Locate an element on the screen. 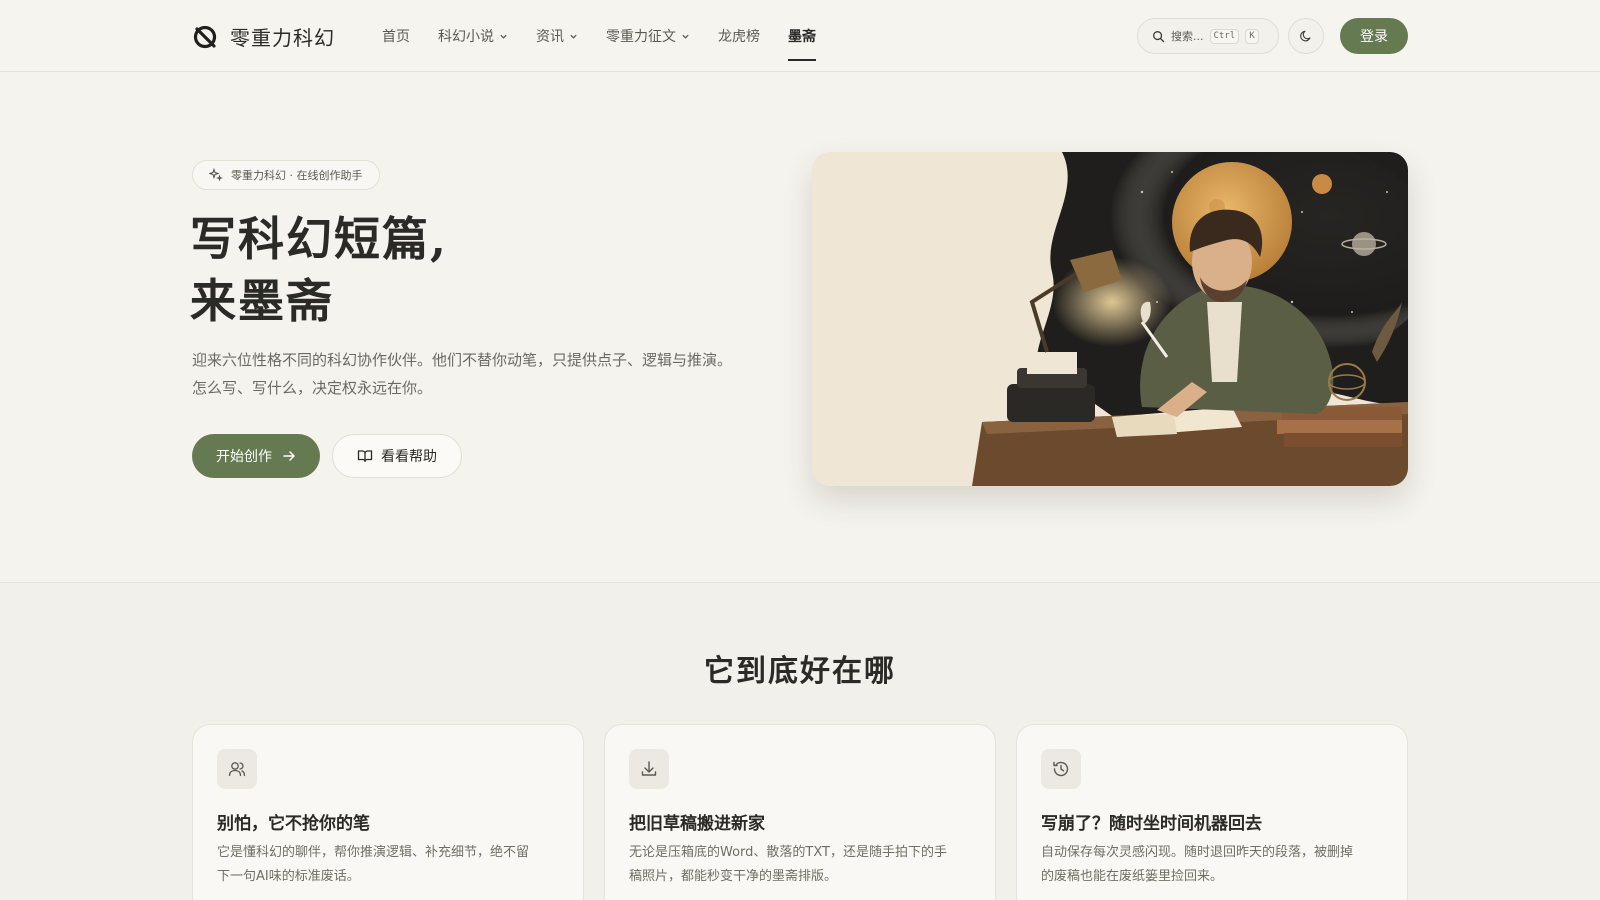 This screenshot has height=900, width=1600. nav-item-mozhai: 墨斋 is located at coordinates (802, 36).